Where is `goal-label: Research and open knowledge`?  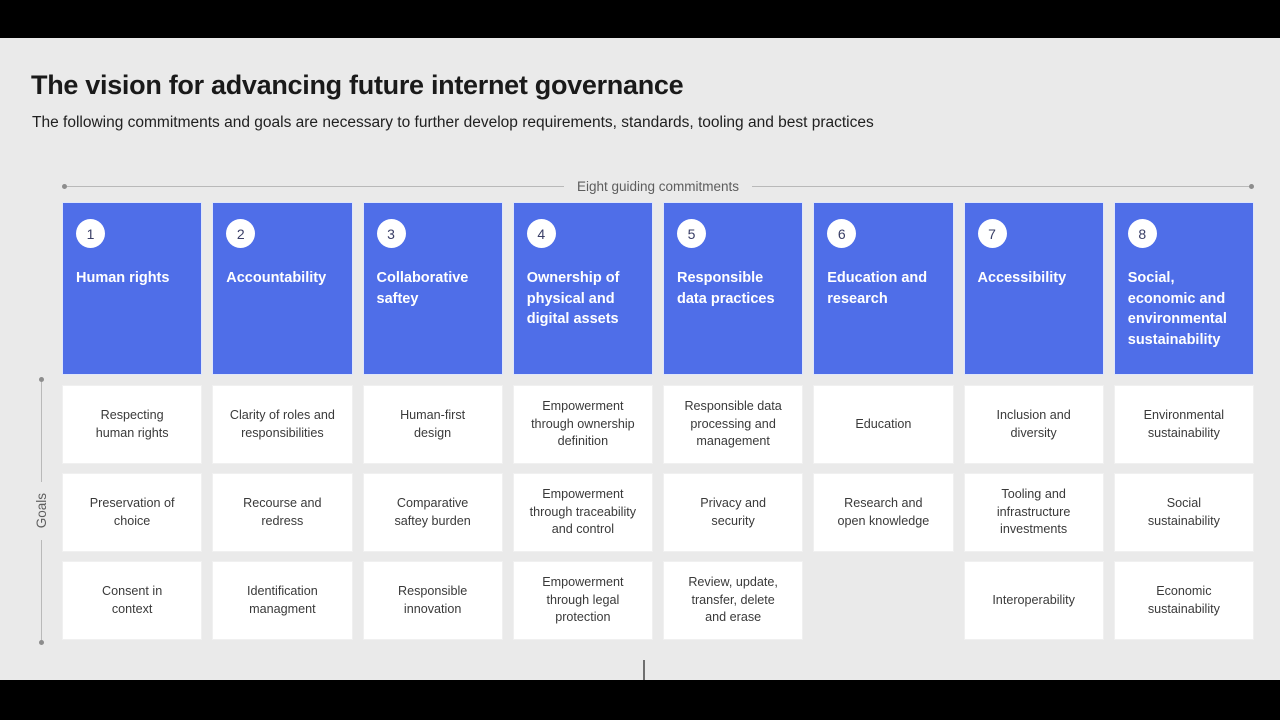 goal-label: Research and open knowledge is located at coordinates (883, 511).